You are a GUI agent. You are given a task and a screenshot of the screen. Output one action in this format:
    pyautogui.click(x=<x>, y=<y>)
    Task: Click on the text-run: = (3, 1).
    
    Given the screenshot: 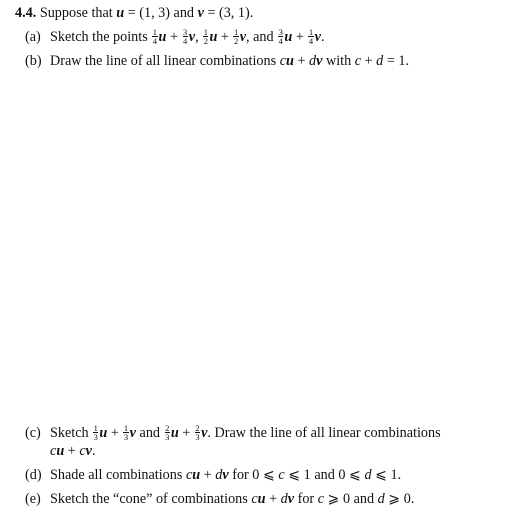 What is the action you would take?
    pyautogui.click(x=228, y=13)
    